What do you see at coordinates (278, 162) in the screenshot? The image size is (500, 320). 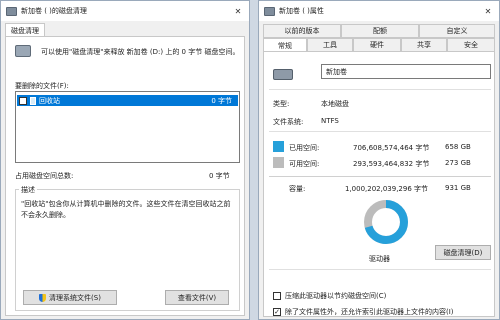 I see `free-space-swatch` at bounding box center [278, 162].